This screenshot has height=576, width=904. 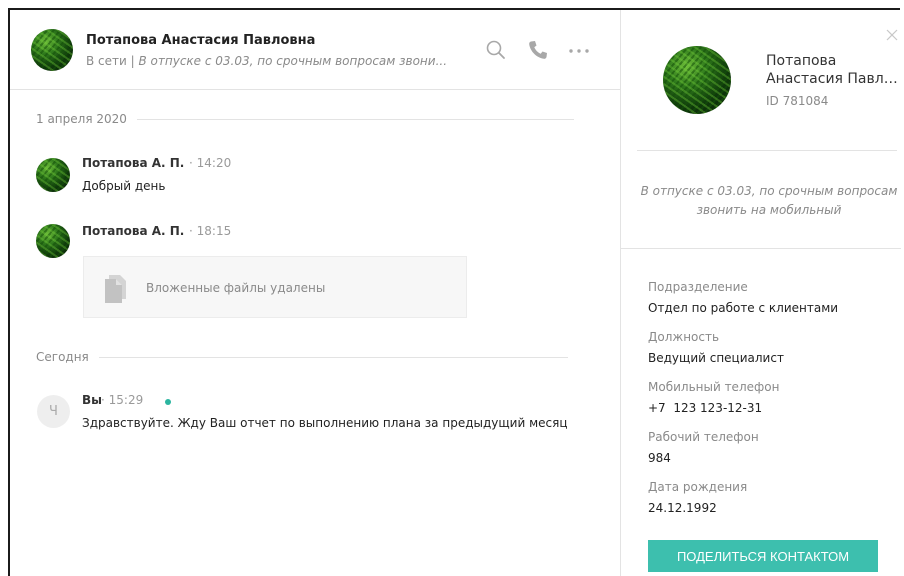 I want to click on field-label-position: Должность, so click(x=684, y=337).